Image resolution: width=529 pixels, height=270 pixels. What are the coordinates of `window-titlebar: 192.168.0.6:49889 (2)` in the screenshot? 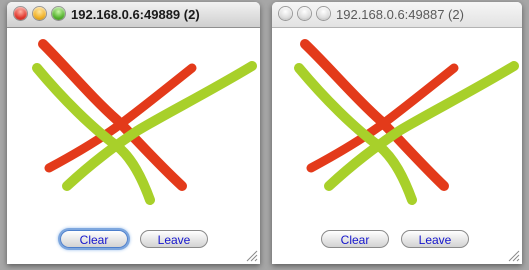 It's located at (133, 15).